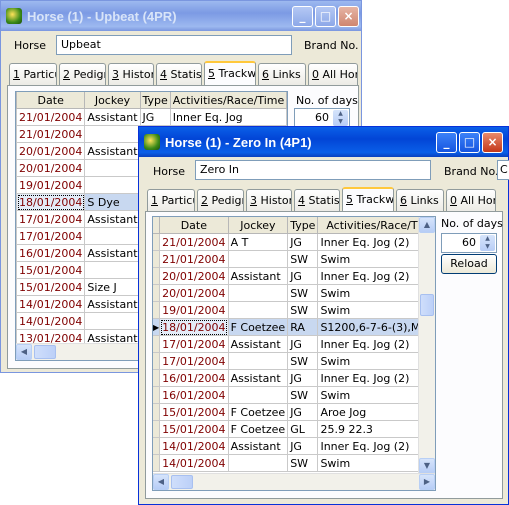 This screenshot has width=509, height=505. I want to click on arrow-right-icon: ▶, so click(427, 482).